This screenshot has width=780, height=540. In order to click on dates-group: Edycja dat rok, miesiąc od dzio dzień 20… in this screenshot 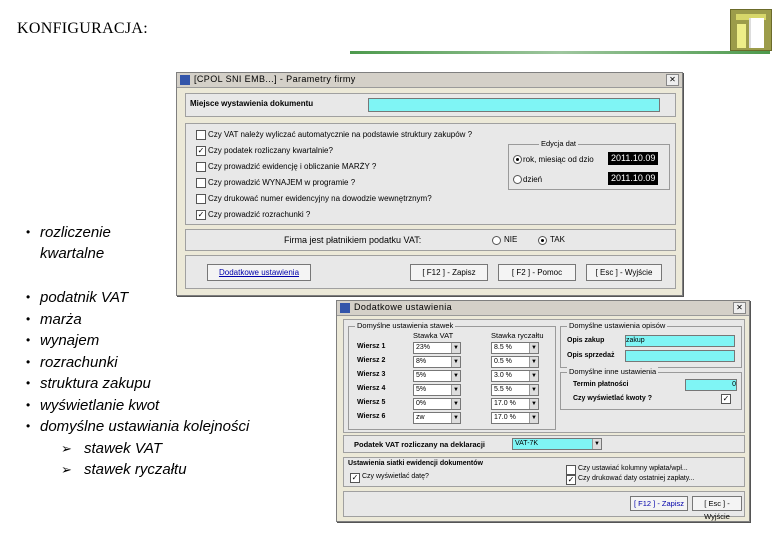, I will do `click(589, 164)`.